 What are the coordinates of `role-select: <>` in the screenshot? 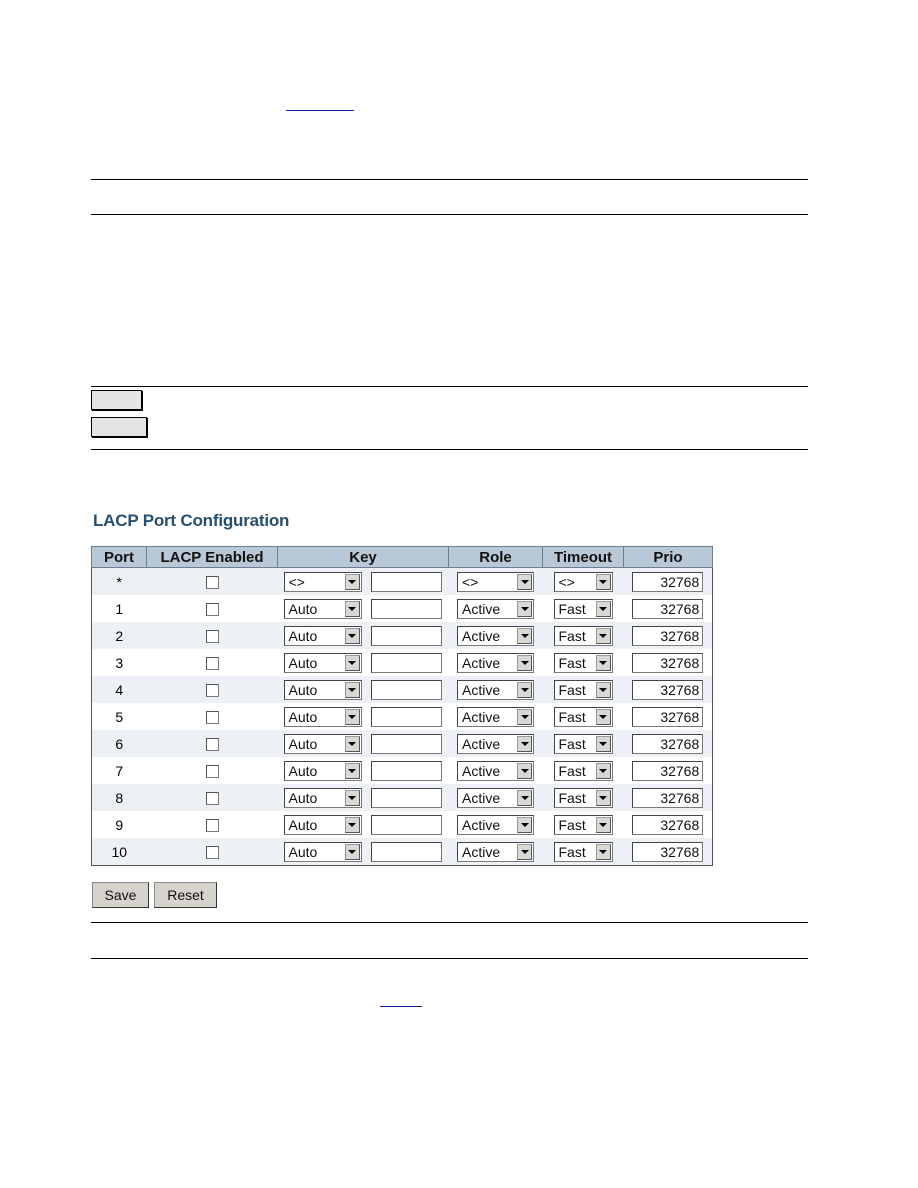 It's located at (495, 581).